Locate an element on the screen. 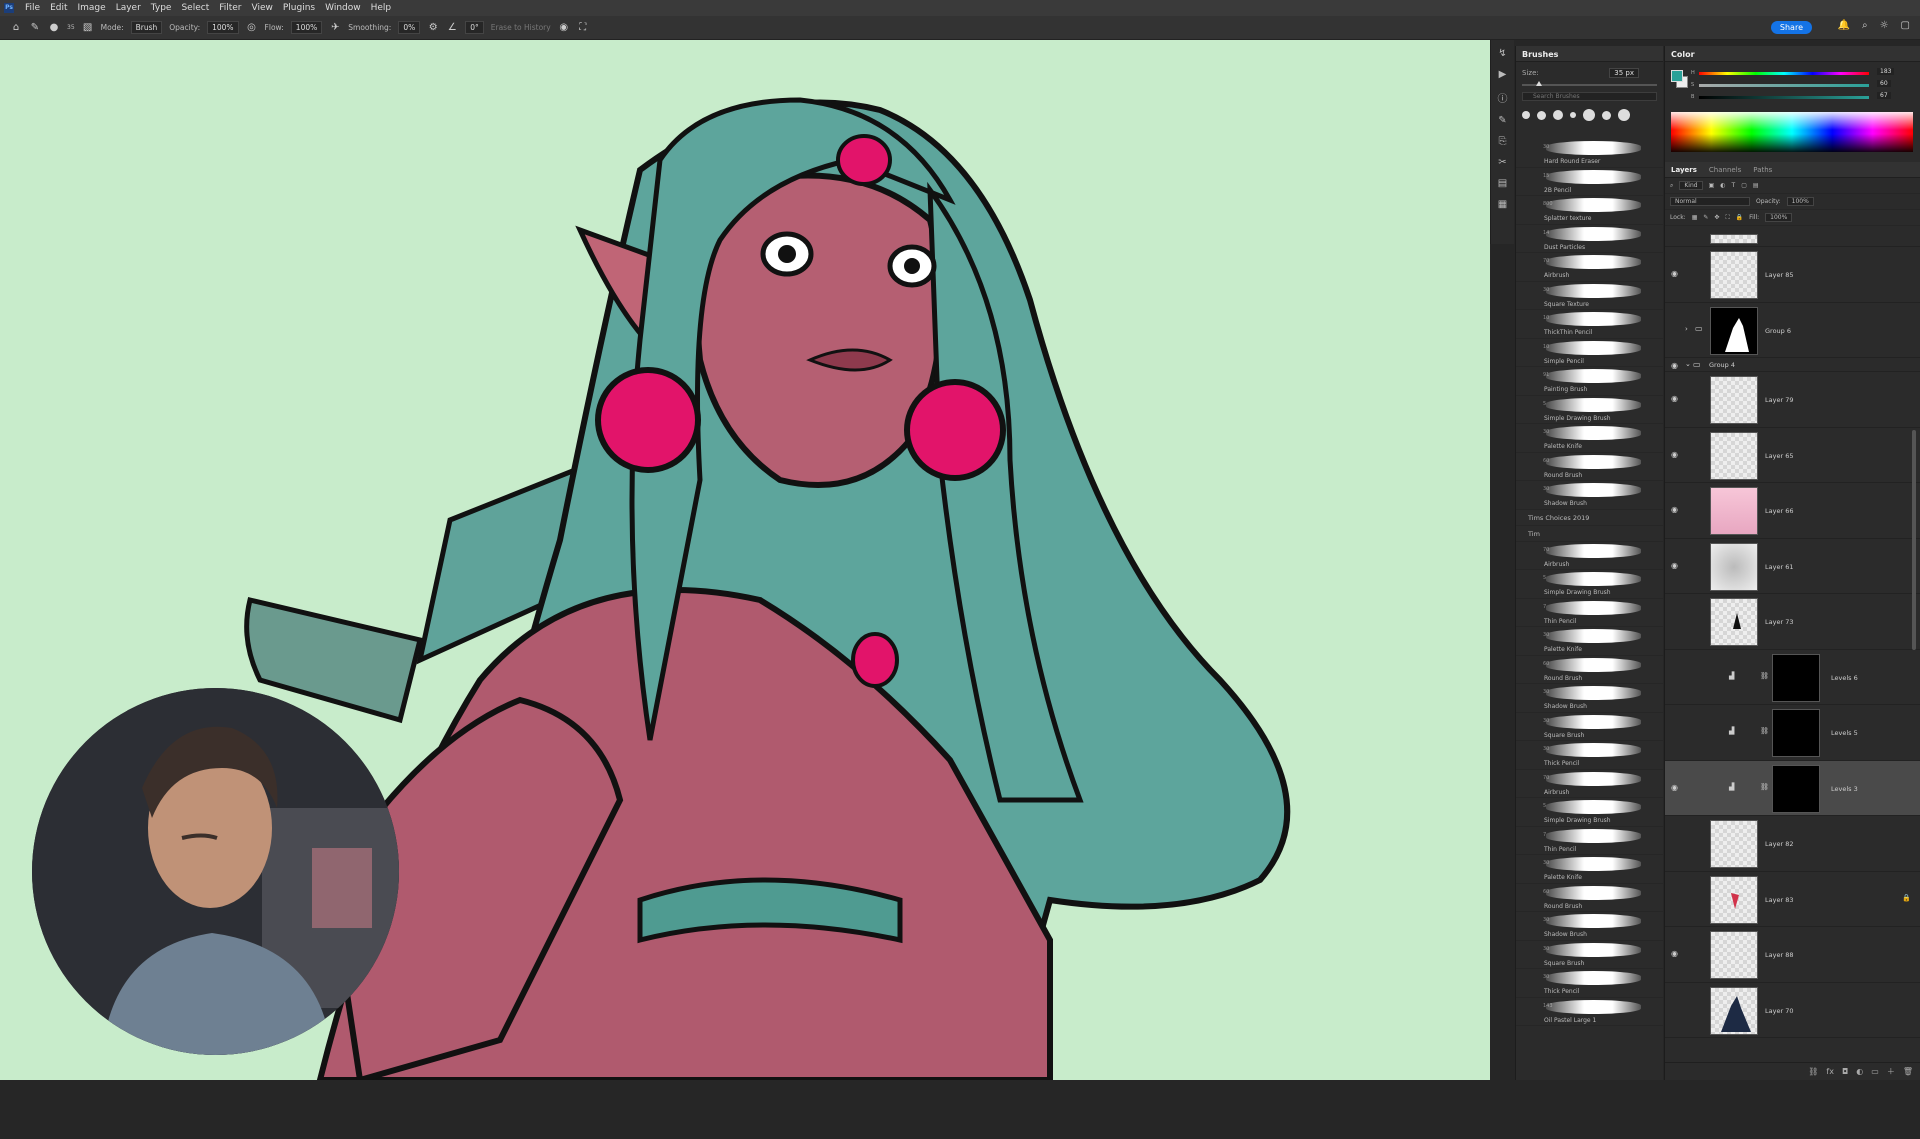  tab-channels: Channels is located at coordinates (1725, 169).